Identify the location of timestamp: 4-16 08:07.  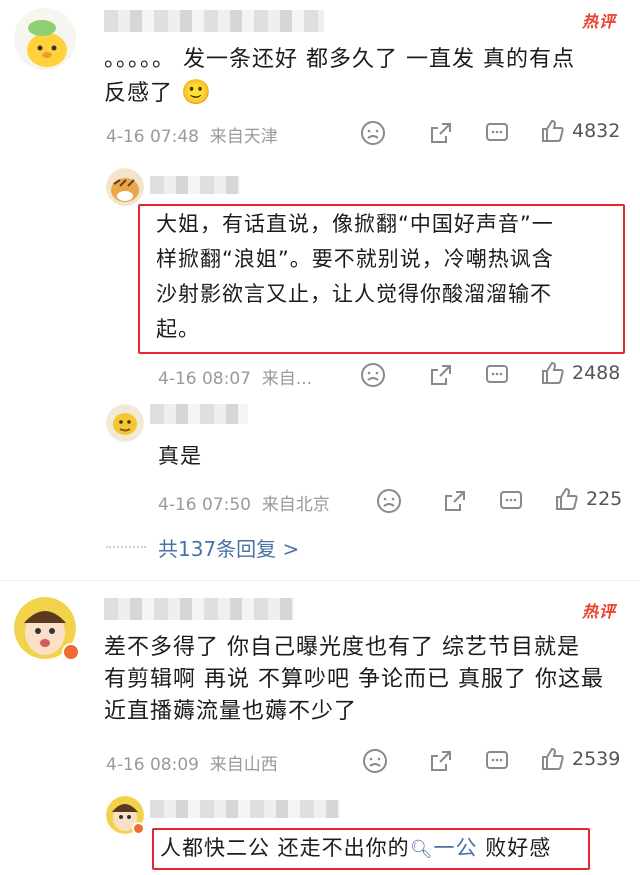
(204, 379).